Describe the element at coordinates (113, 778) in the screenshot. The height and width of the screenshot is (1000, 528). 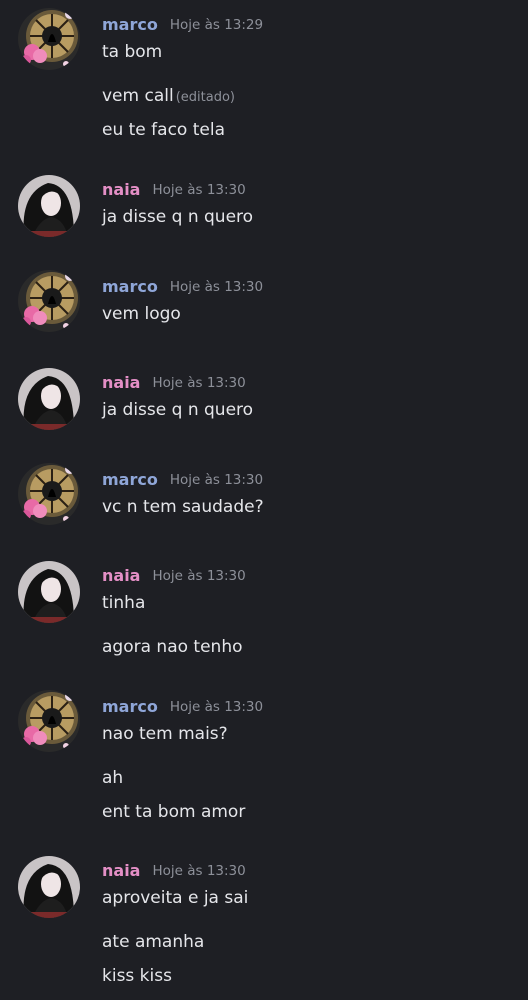
I see `message-text: ah` at that location.